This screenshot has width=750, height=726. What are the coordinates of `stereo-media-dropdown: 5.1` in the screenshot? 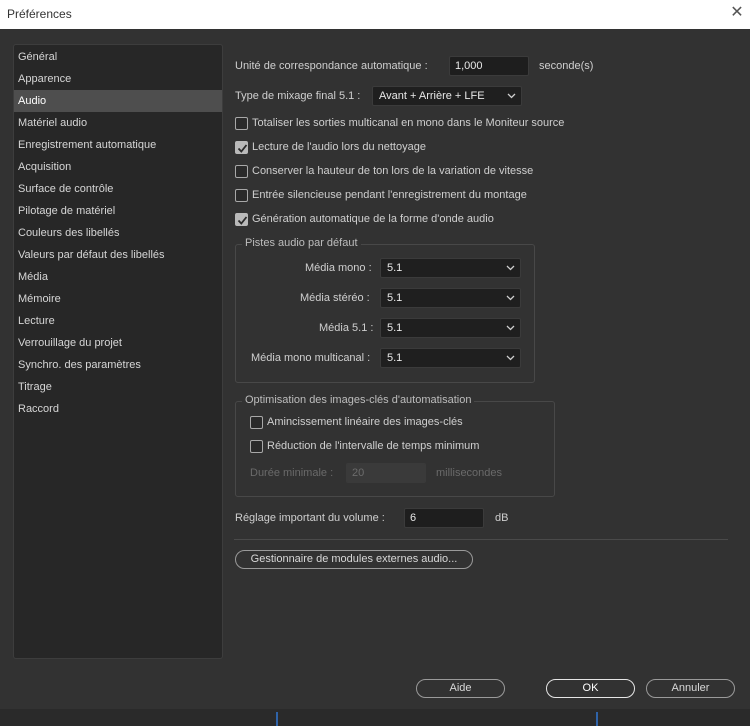 It's located at (450, 298).